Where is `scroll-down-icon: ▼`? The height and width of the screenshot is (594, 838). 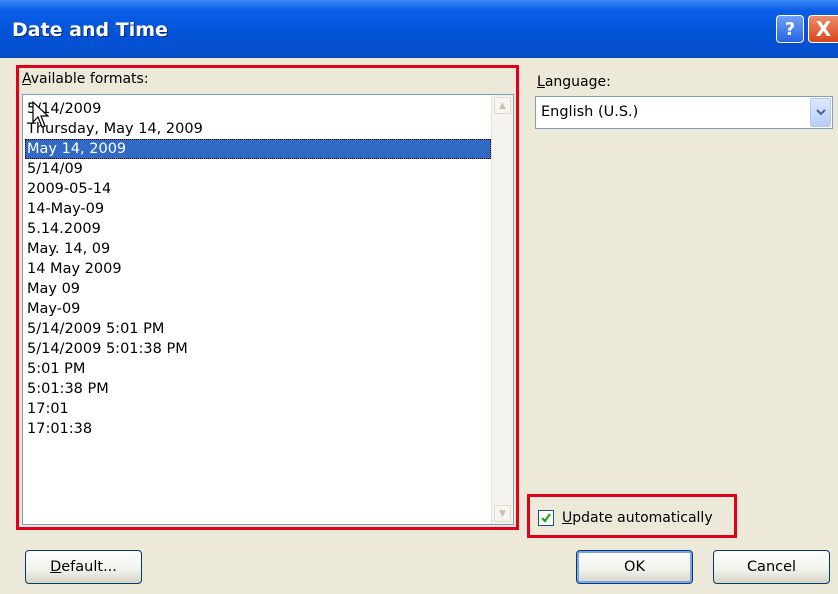 scroll-down-icon: ▼ is located at coordinates (502, 513).